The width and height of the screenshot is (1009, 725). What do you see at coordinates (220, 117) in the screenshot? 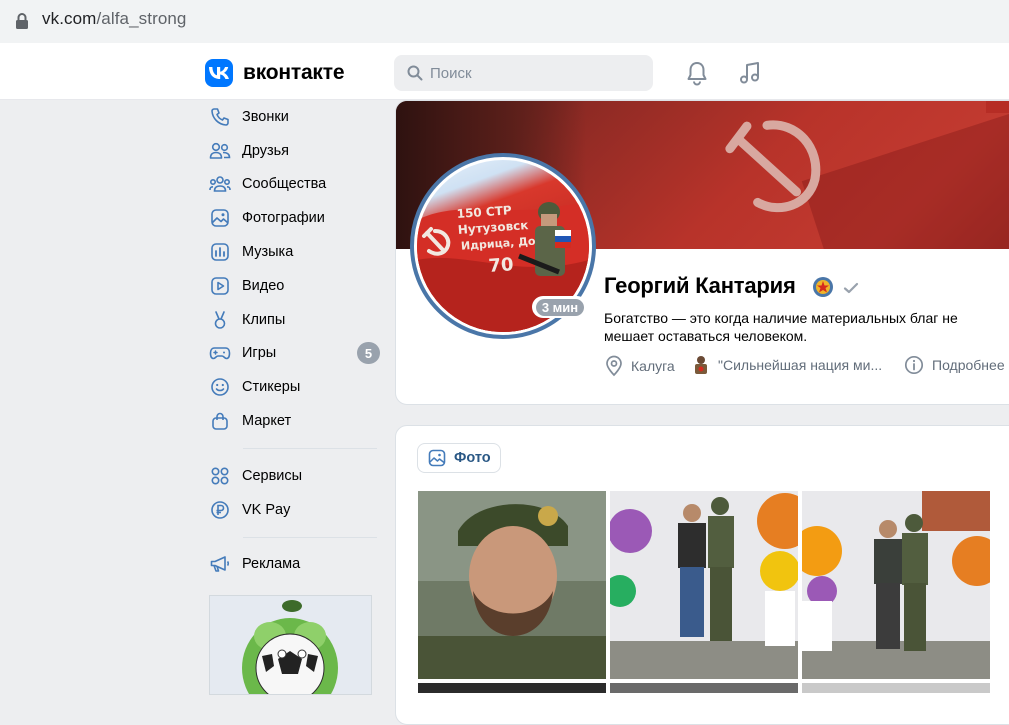
I see `phone-icon` at bounding box center [220, 117].